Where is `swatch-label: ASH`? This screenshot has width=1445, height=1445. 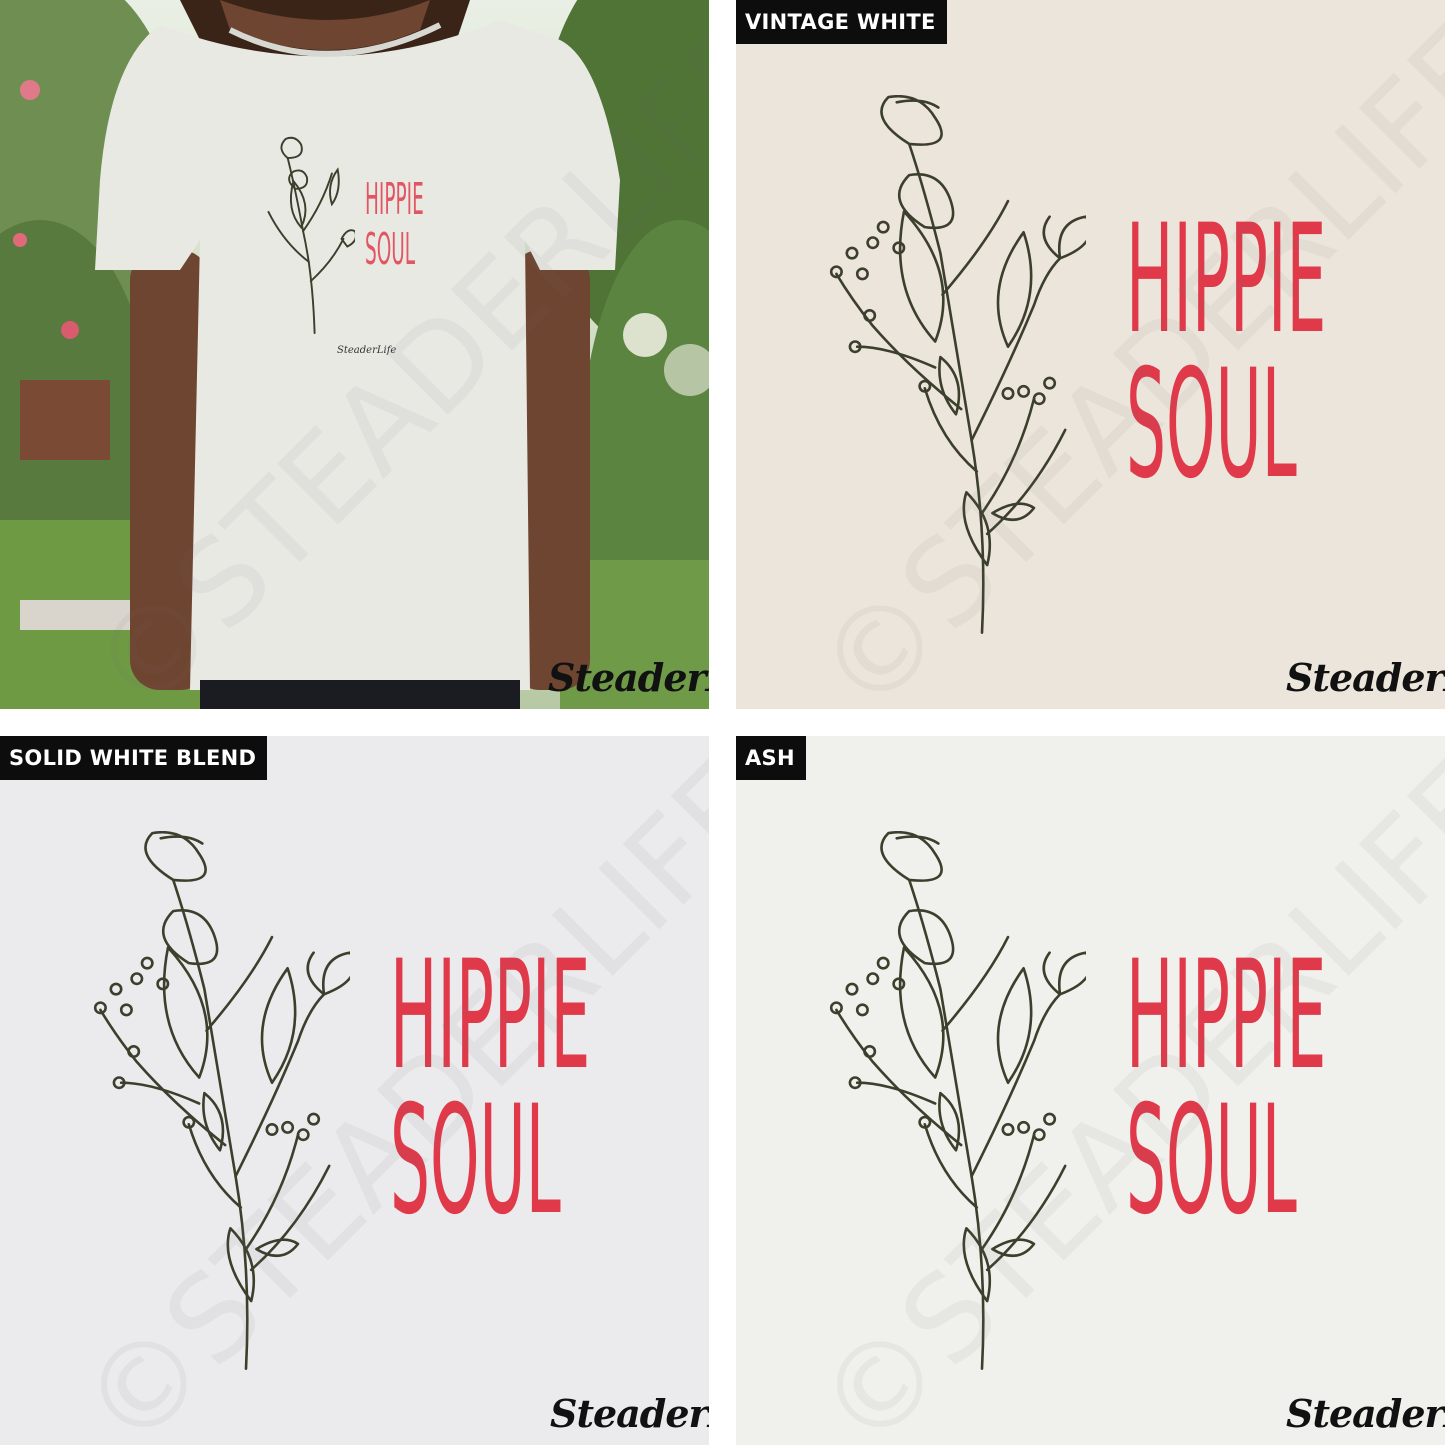
swatch-label: ASH is located at coordinates (771, 758).